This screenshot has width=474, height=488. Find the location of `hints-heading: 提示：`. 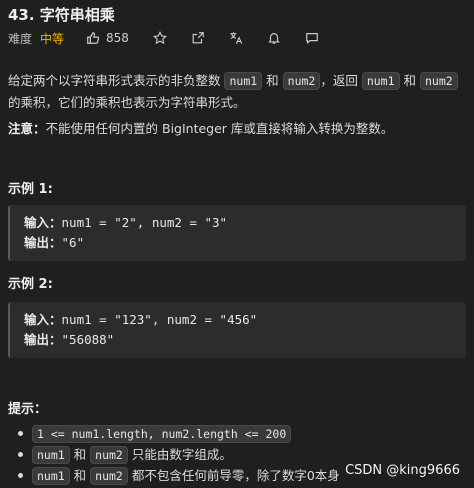

hints-heading: 提示： is located at coordinates (28, 409).